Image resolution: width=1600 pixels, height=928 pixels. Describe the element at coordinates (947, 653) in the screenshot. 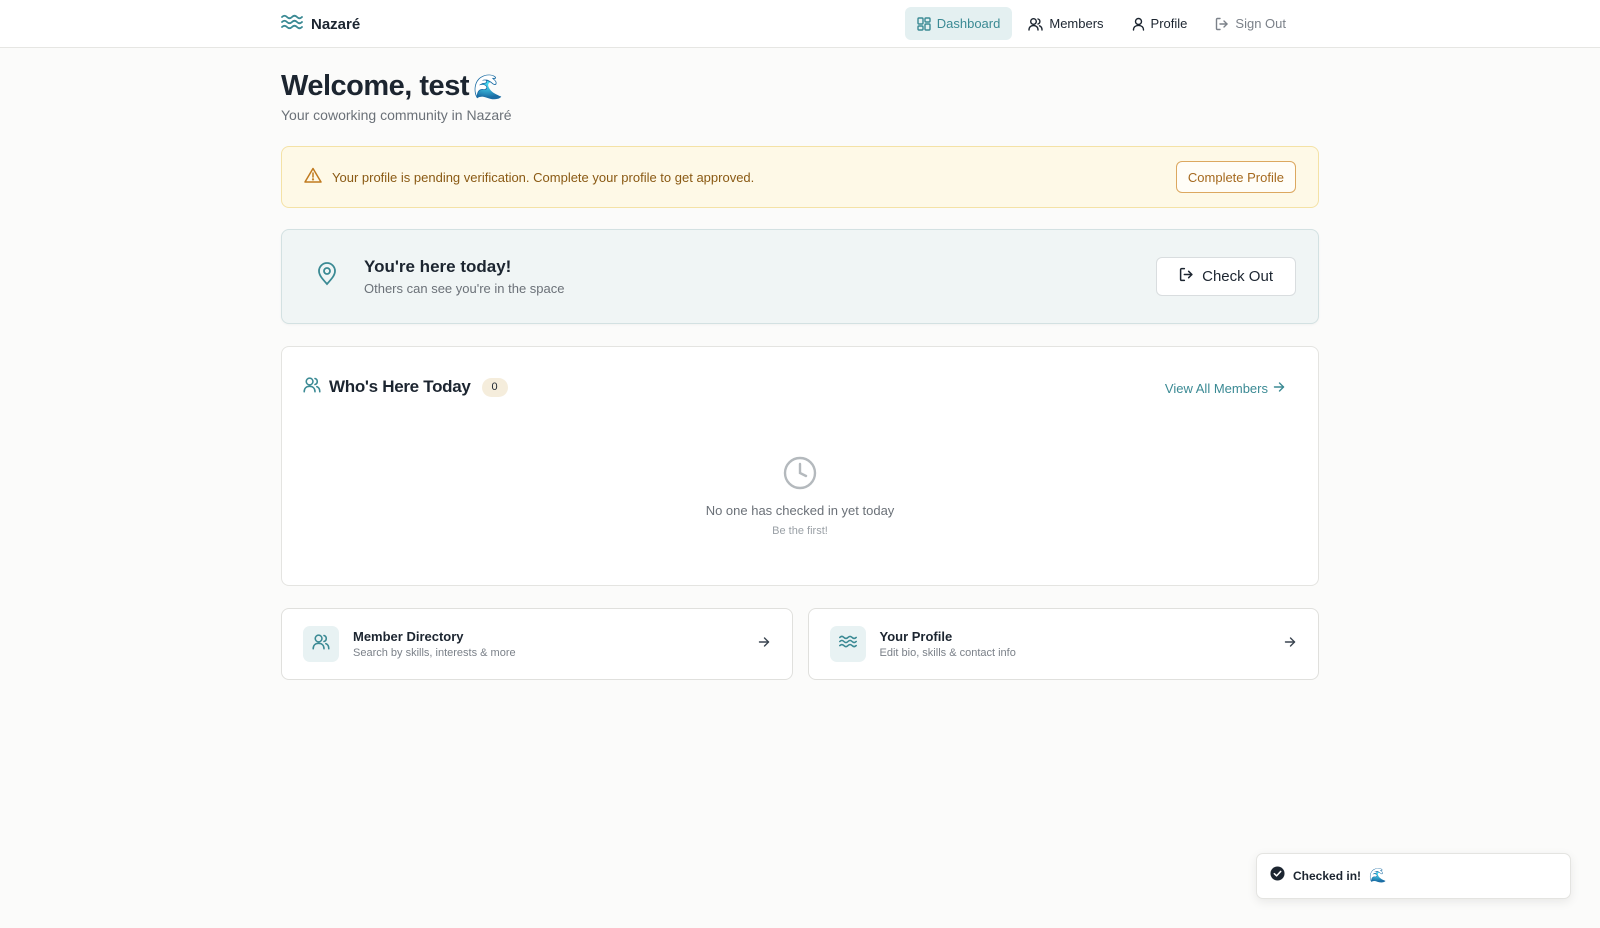

I see `card-subtitle: Edit bio, skills & contact info` at that location.